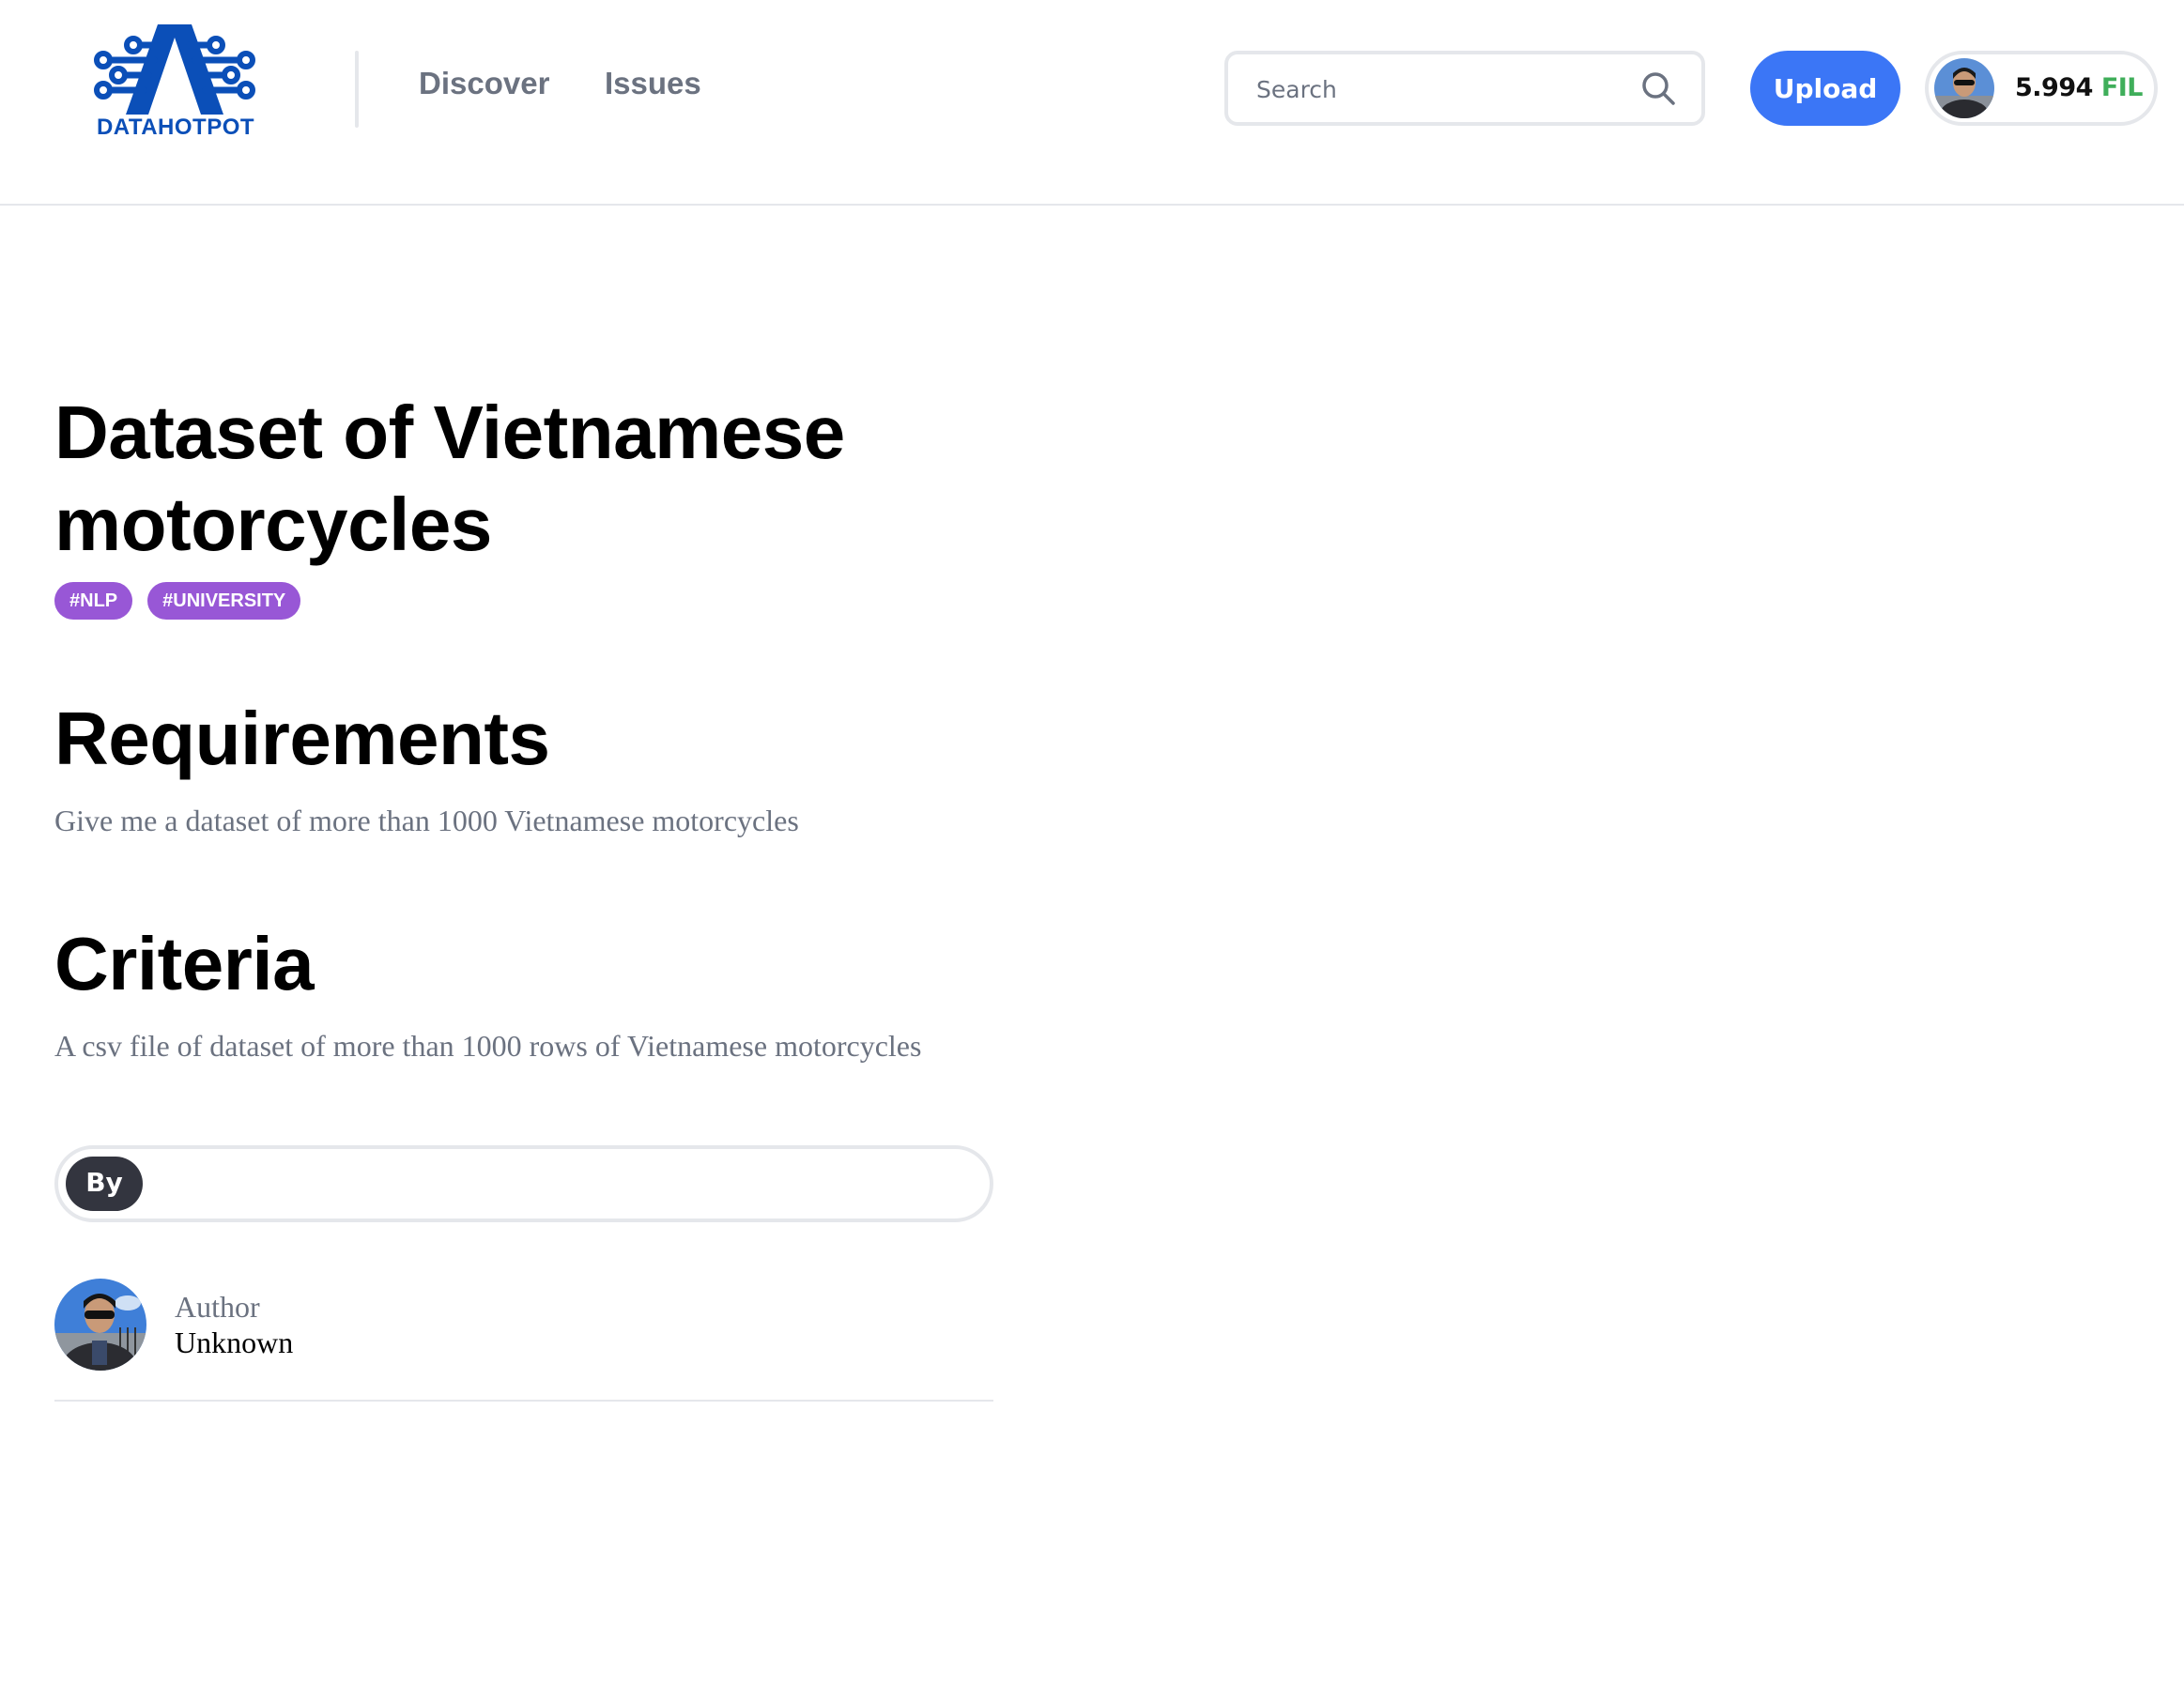 The height and width of the screenshot is (1686, 2184). Describe the element at coordinates (2079, 87) in the screenshot. I see `wallet-balance: 5.994 FIL` at that location.